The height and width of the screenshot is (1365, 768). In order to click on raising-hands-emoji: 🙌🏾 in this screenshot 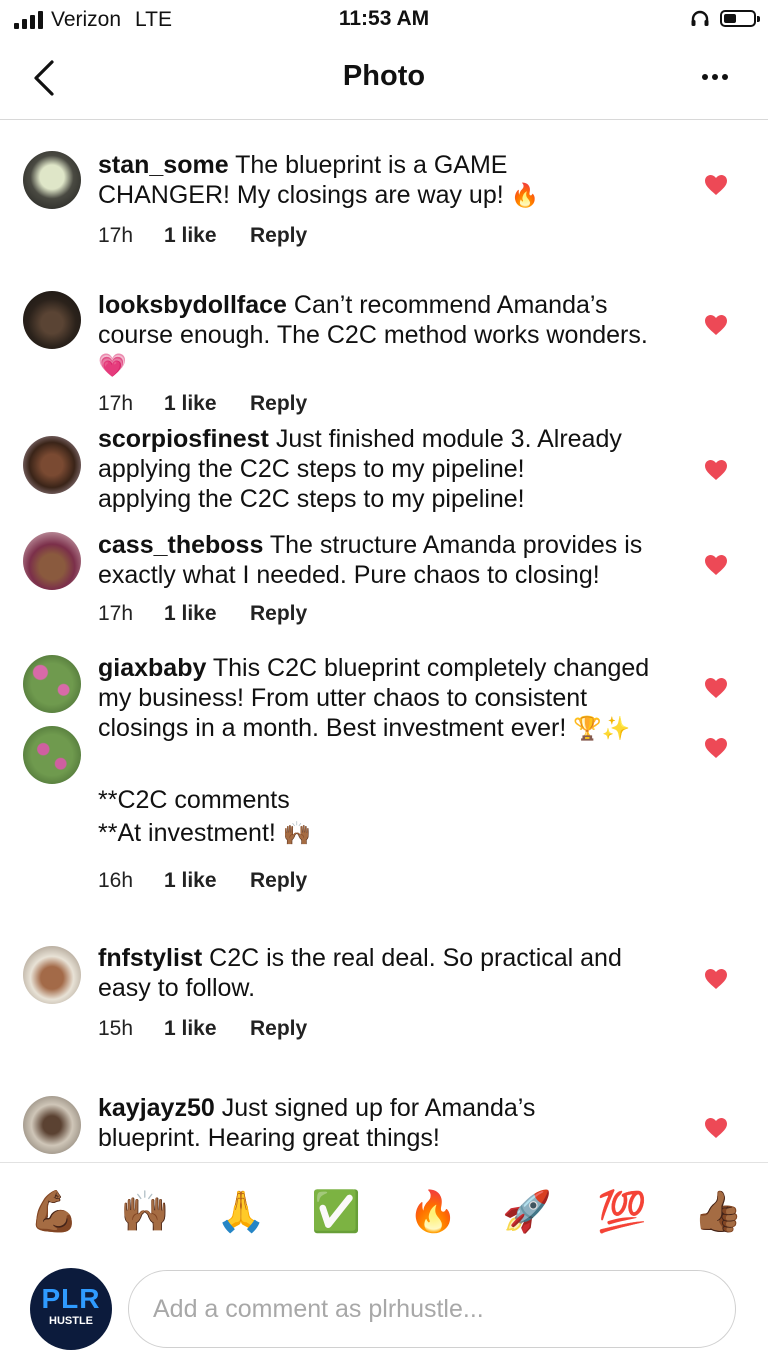, I will do `click(297, 833)`.